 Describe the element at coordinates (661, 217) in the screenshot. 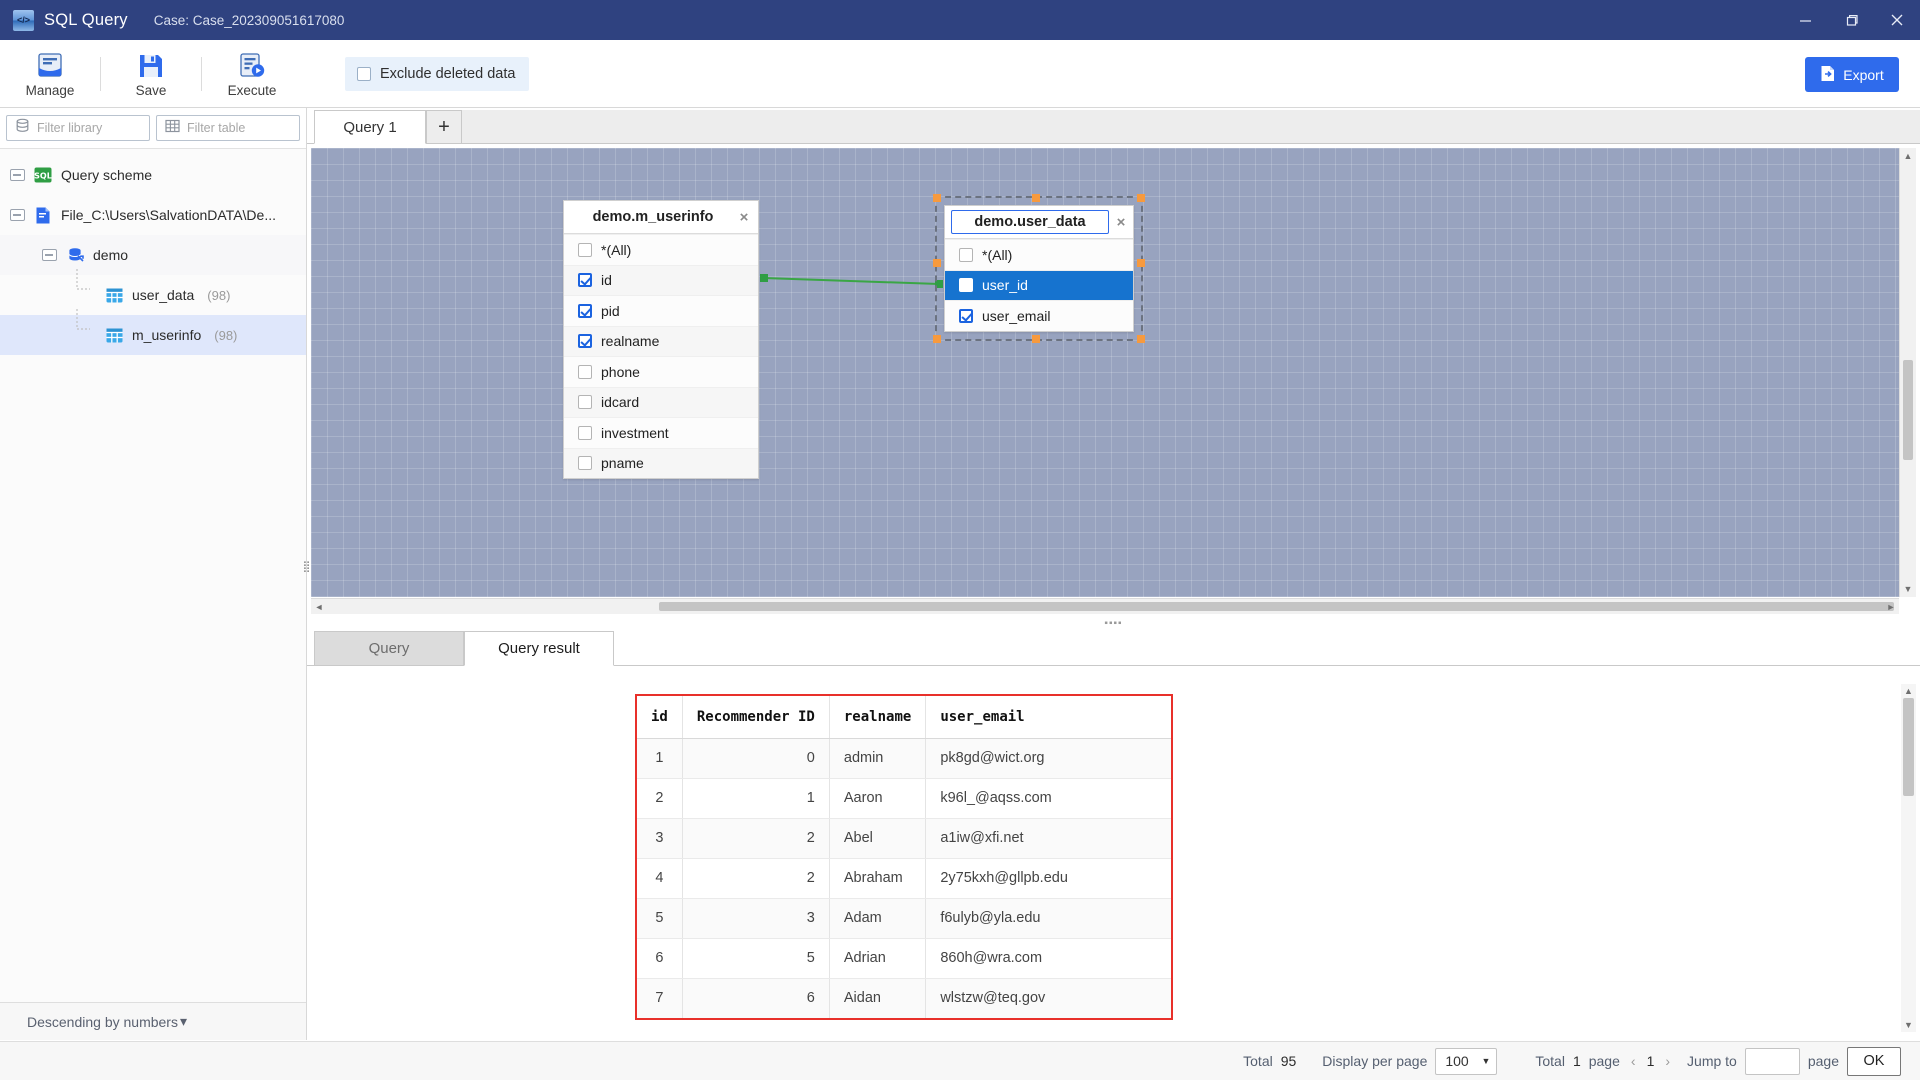

I see `entity-header: demo.m_userinfo ×` at that location.